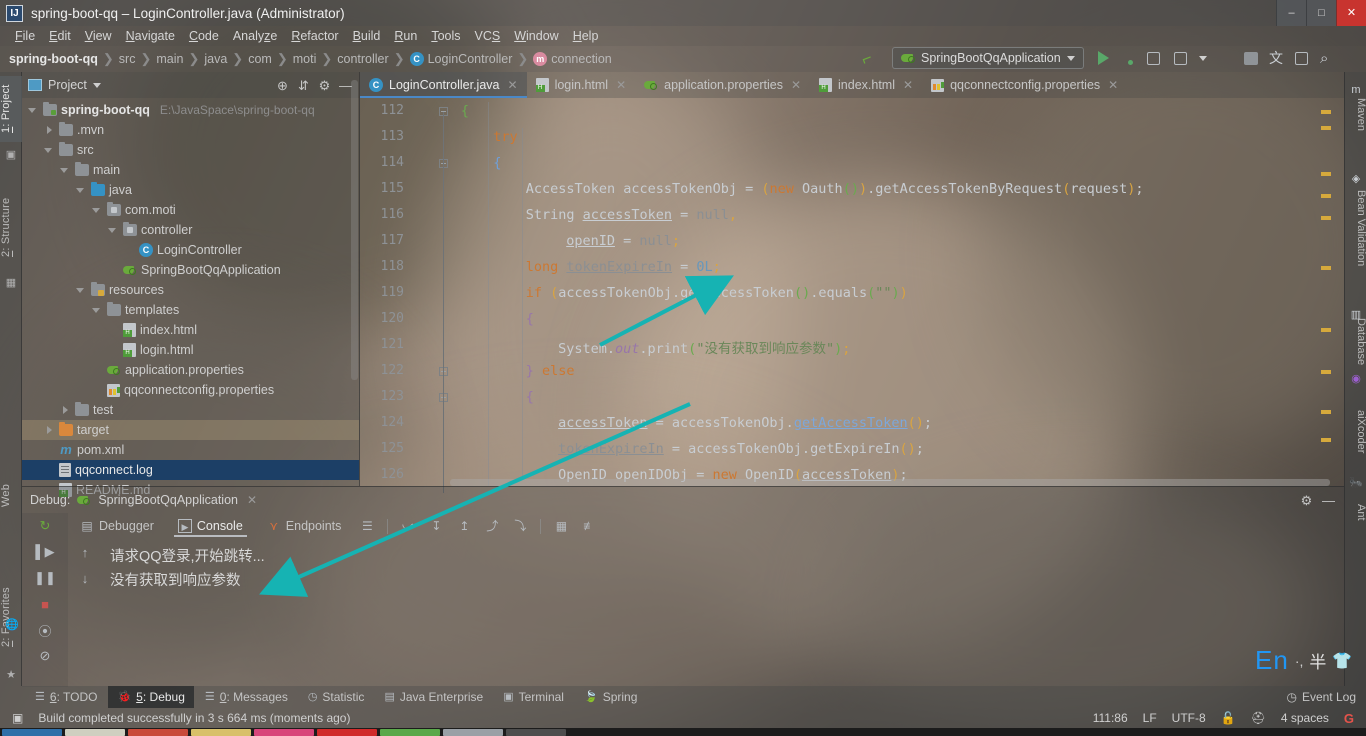  I want to click on rerun-icon: ↻, so click(45, 526).